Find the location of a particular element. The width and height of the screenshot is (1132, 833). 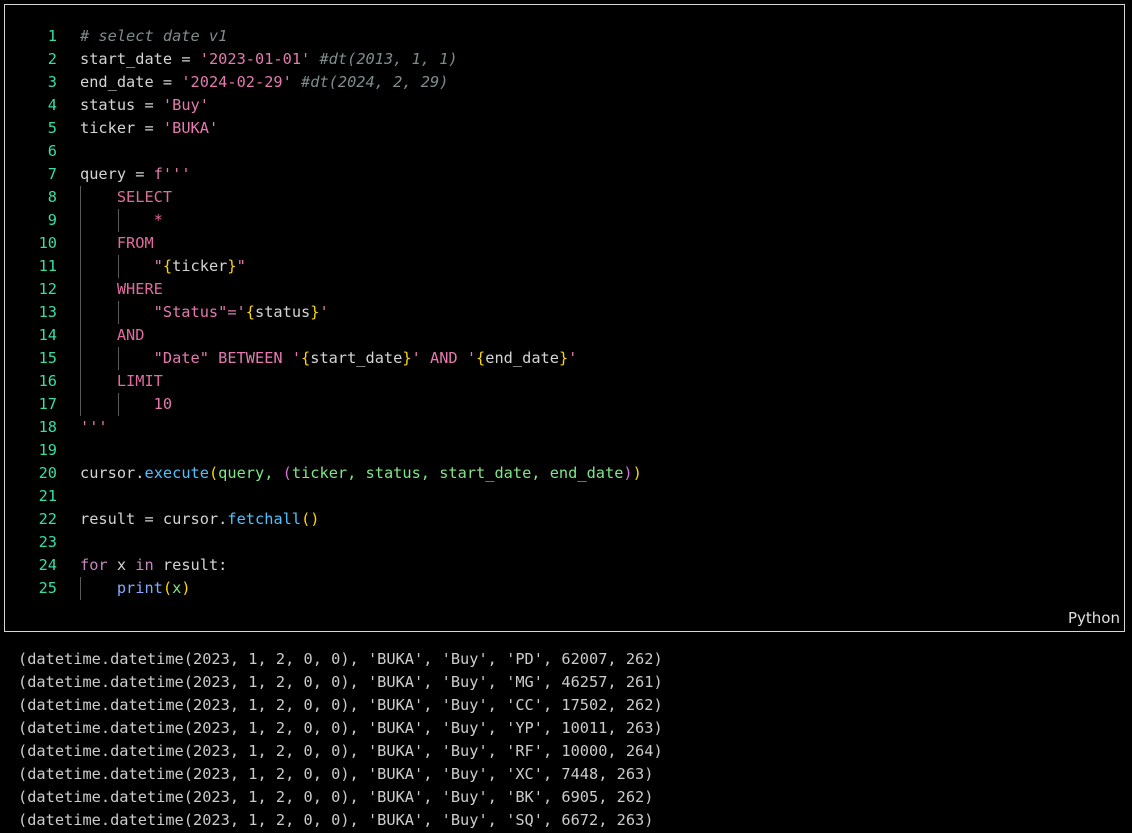

code-text: WHERE is located at coordinates (121, 289).